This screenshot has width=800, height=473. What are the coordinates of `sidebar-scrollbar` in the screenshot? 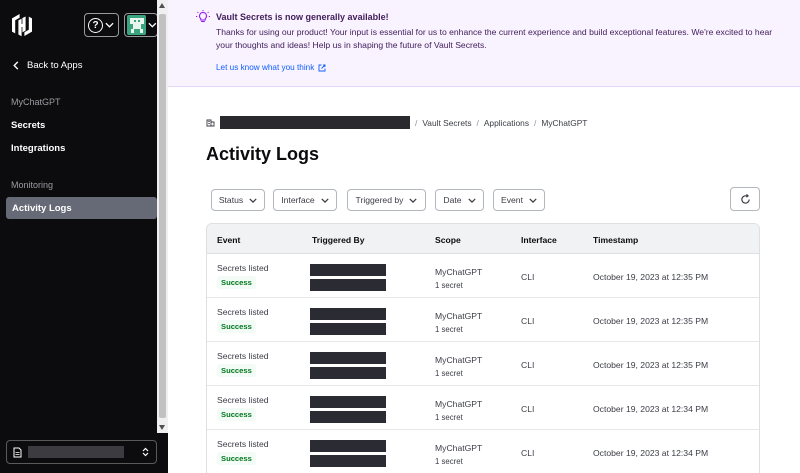 It's located at (162, 216).